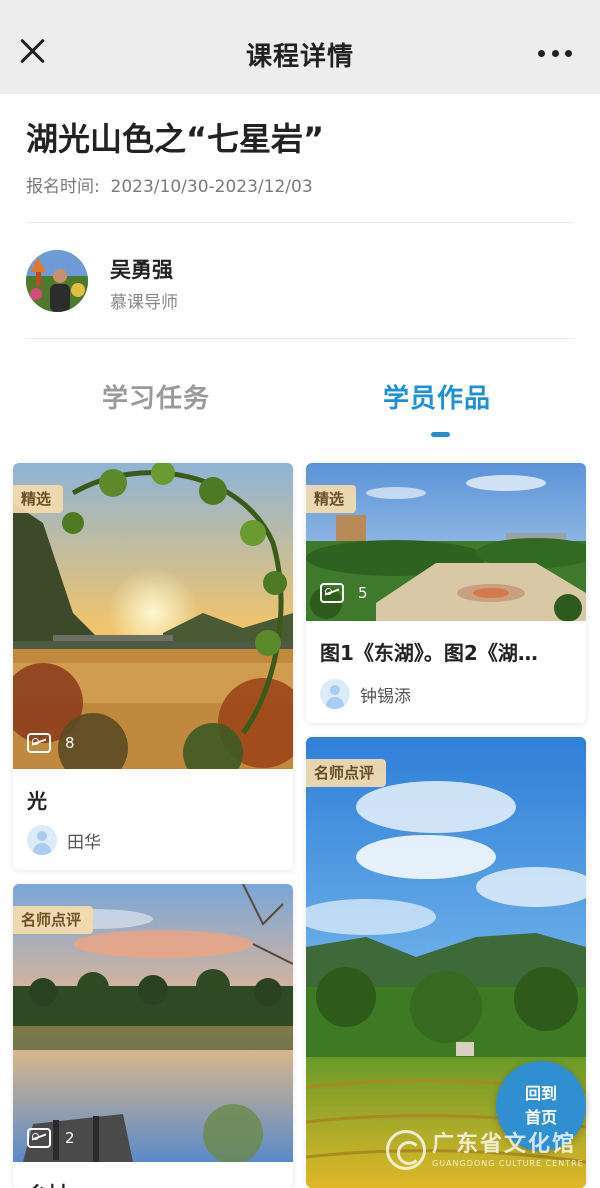  I want to click on work-author: 田华, so click(64, 840).